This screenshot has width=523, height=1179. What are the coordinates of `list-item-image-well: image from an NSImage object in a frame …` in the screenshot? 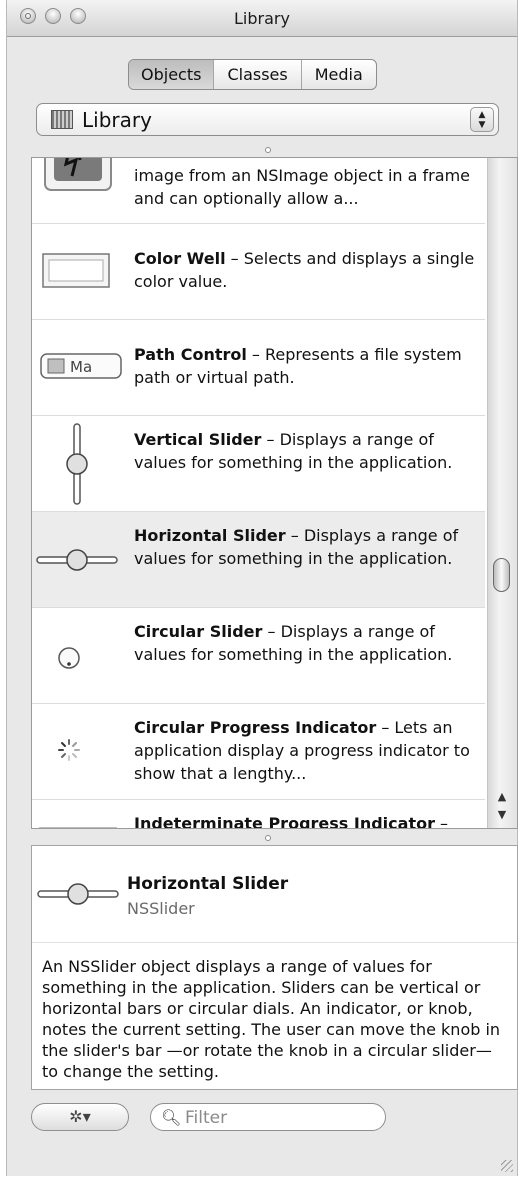 It's located at (258, 191).